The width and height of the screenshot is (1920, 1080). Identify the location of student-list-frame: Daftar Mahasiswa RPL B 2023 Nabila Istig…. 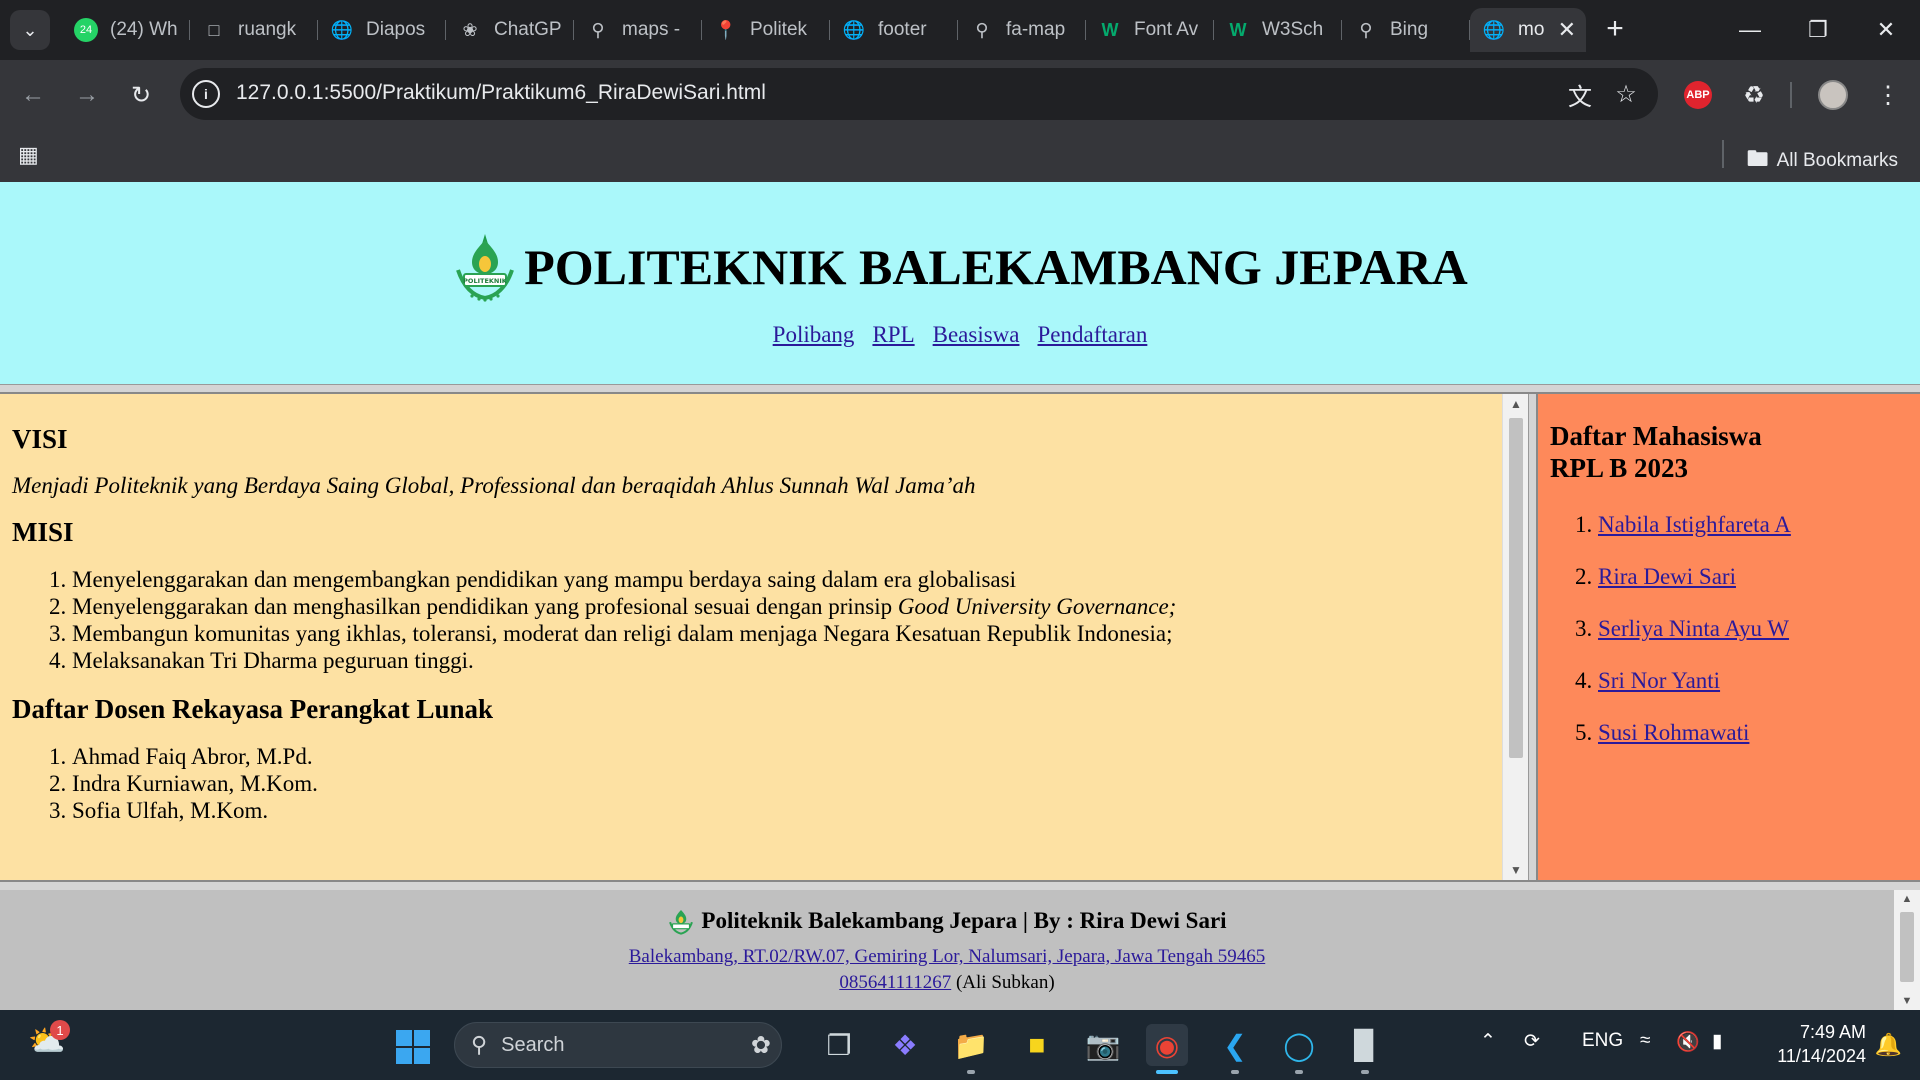
(1729, 637).